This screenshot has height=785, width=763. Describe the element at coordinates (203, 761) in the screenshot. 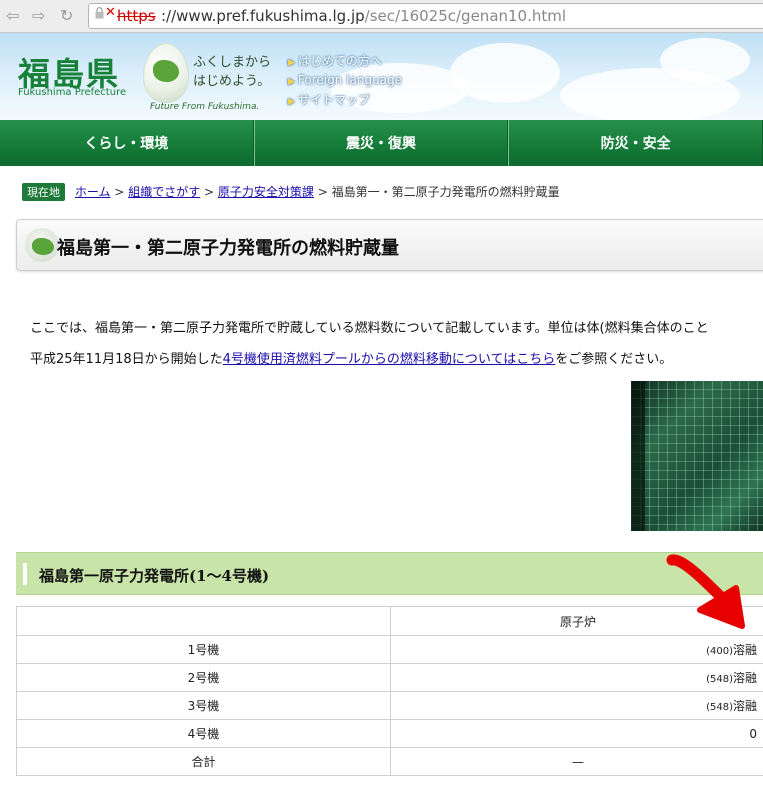

I see `unit-cell: 合計` at that location.